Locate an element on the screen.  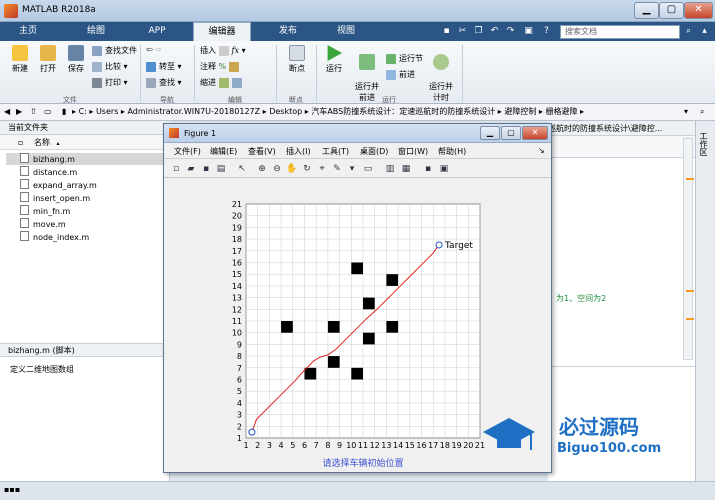
help-icon: ? is located at coordinates (546, 31).